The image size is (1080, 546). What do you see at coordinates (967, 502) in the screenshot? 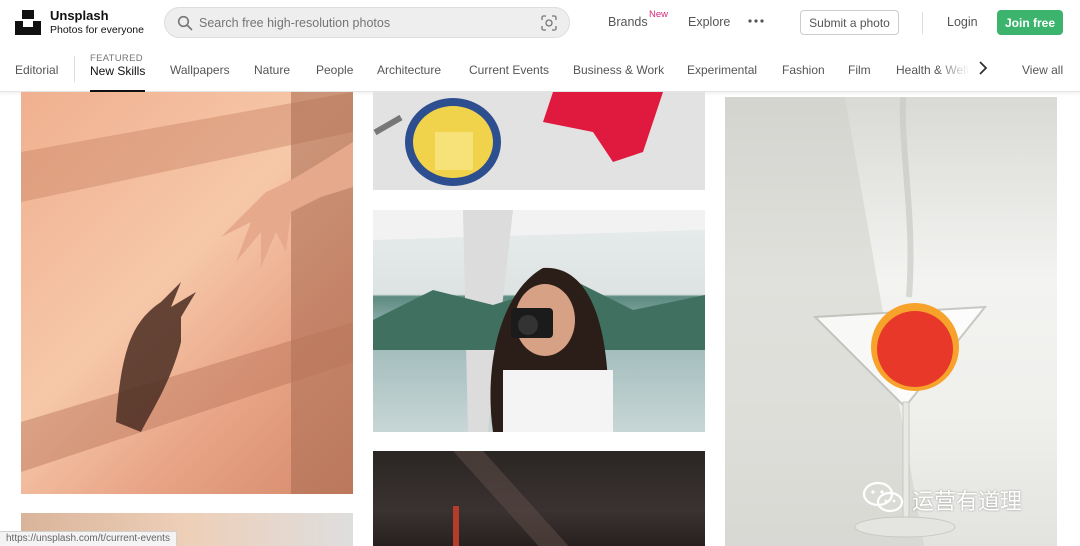
I see `watermark-text: 运营有道理` at bounding box center [967, 502].